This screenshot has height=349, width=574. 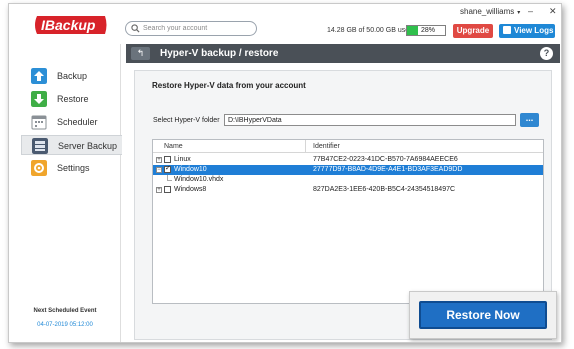 What do you see at coordinates (65, 311) in the screenshot?
I see `next-event-title: Next Scheduled Event` at bounding box center [65, 311].